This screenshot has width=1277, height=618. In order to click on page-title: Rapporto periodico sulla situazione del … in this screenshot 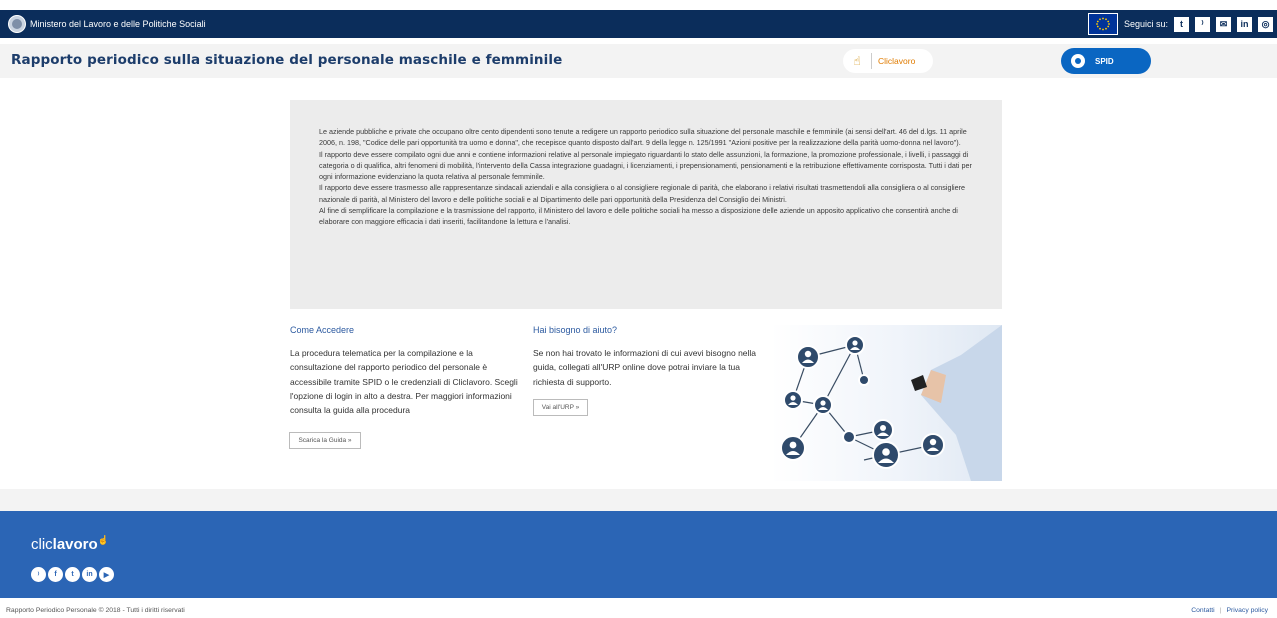, I will do `click(287, 60)`.